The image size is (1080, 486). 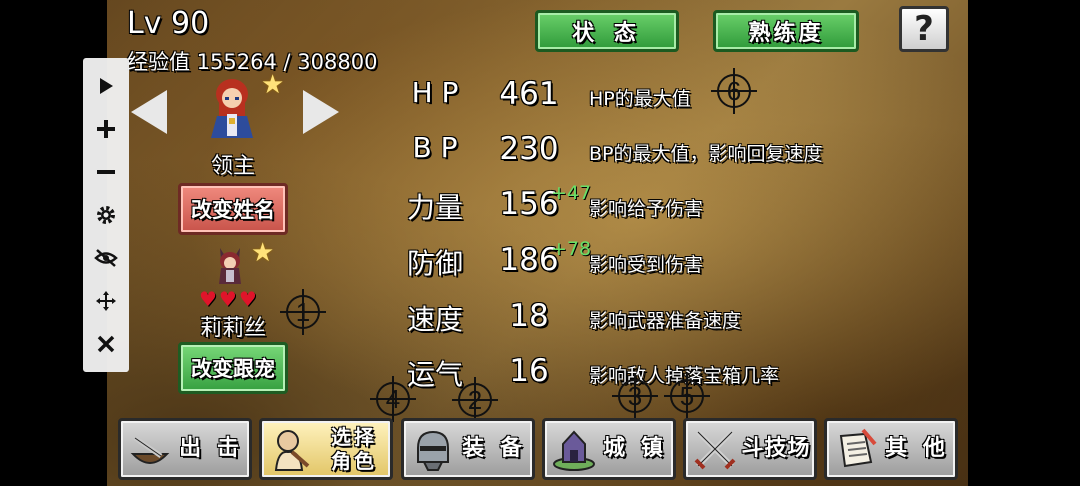 I want to click on nav-label: 其 他, so click(x=917, y=448).